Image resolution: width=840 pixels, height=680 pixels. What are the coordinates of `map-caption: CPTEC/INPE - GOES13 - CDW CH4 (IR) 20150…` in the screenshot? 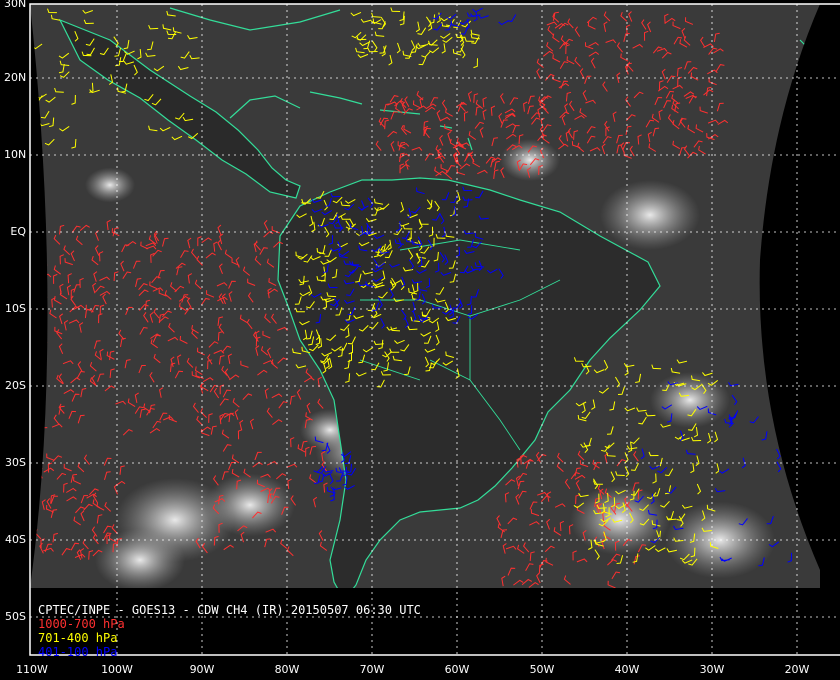 It's located at (229, 631).